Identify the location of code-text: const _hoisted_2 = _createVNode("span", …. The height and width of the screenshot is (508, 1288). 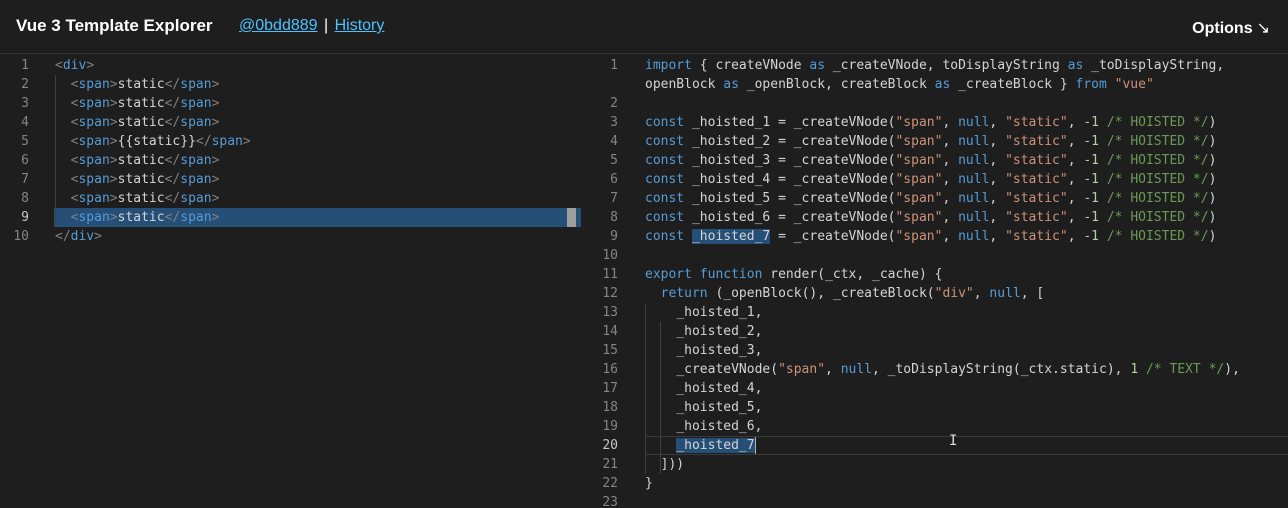
(931, 141).